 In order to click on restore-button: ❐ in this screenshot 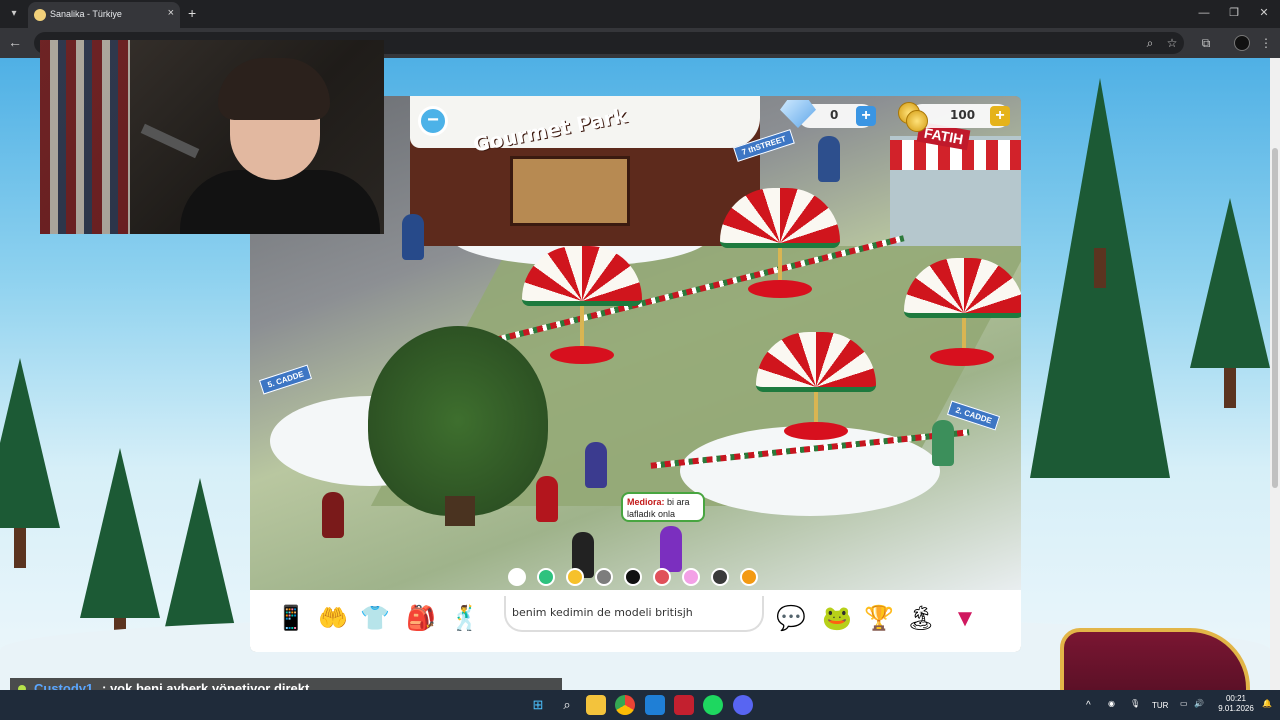, I will do `click(1234, 13)`.